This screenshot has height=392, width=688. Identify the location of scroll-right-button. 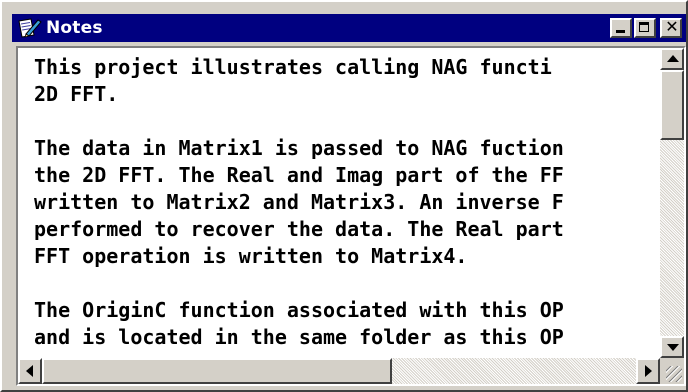
(648, 371).